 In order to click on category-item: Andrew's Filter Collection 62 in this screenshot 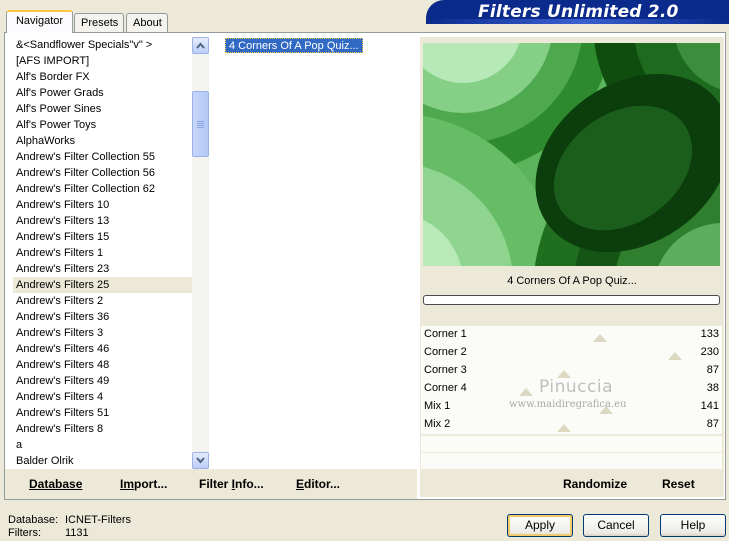, I will do `click(102, 189)`.